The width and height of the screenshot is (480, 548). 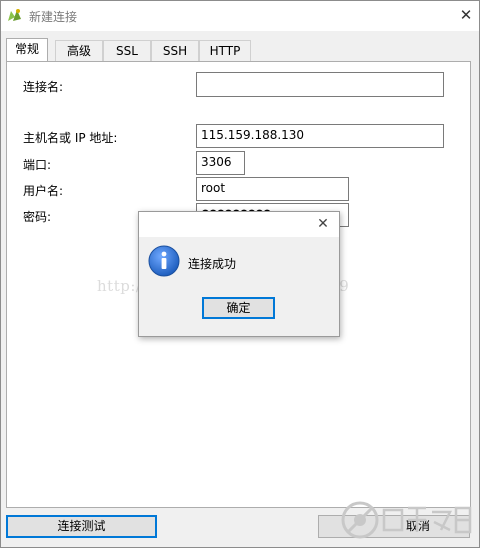 What do you see at coordinates (70, 138) in the screenshot?
I see `host-label: 主机名或 IP 地址:` at bounding box center [70, 138].